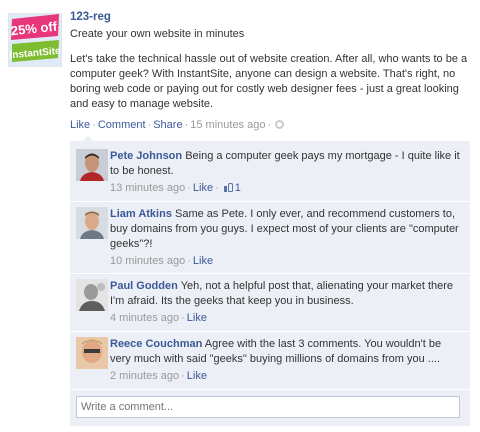  Describe the element at coordinates (286, 188) in the screenshot. I see `comment-meta: 13 minutes ago · Like · 1` at that location.